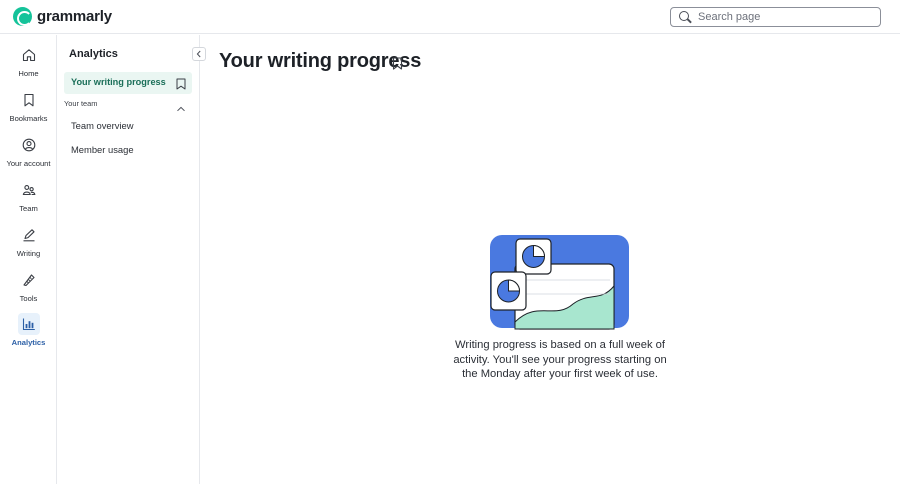 The width and height of the screenshot is (900, 484). Describe the element at coordinates (450, 17) in the screenshot. I see `top-bar: grammarly` at that location.